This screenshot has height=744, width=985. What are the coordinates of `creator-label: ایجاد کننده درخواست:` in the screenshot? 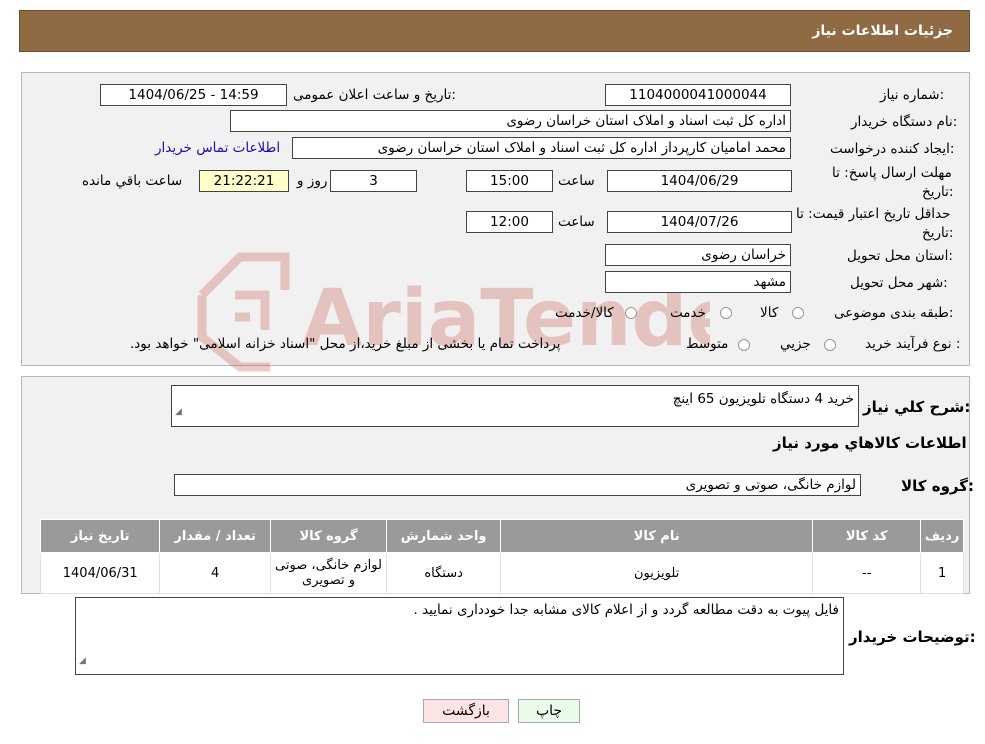 It's located at (892, 149).